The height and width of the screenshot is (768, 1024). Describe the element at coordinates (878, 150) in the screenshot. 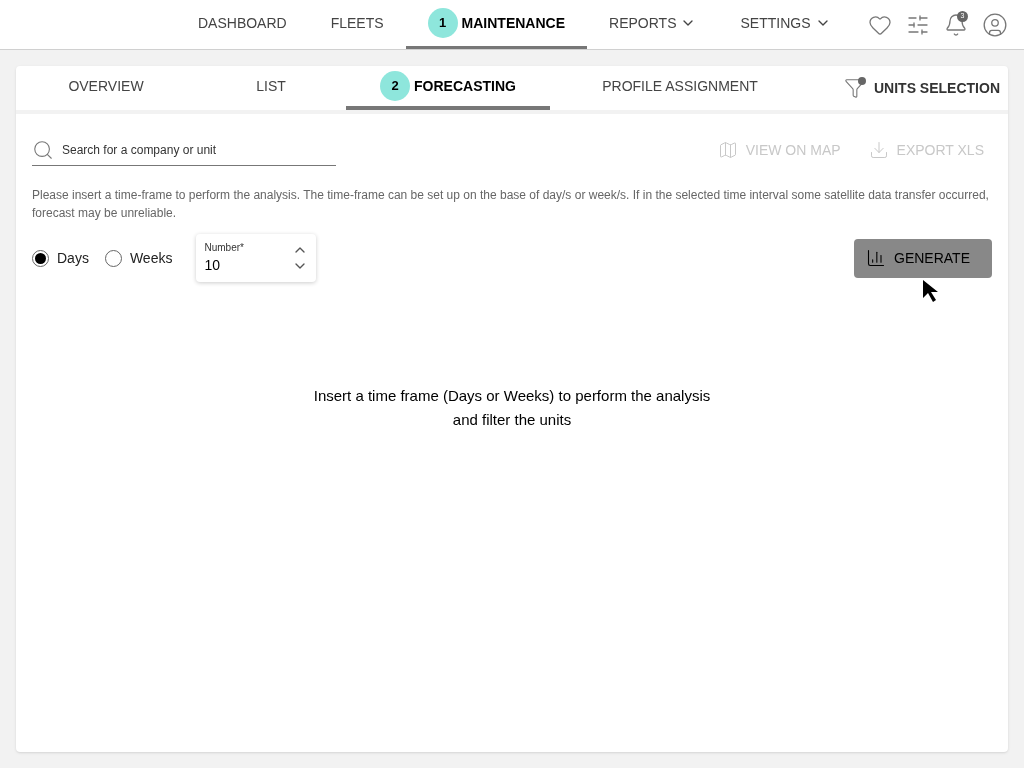

I see `download-icon` at that location.